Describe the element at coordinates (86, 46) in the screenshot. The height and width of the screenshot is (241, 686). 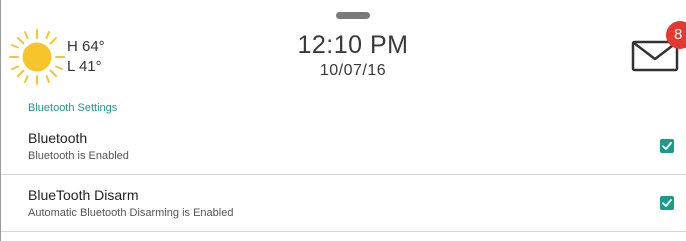
I see `high-temp: H 64°` at that location.